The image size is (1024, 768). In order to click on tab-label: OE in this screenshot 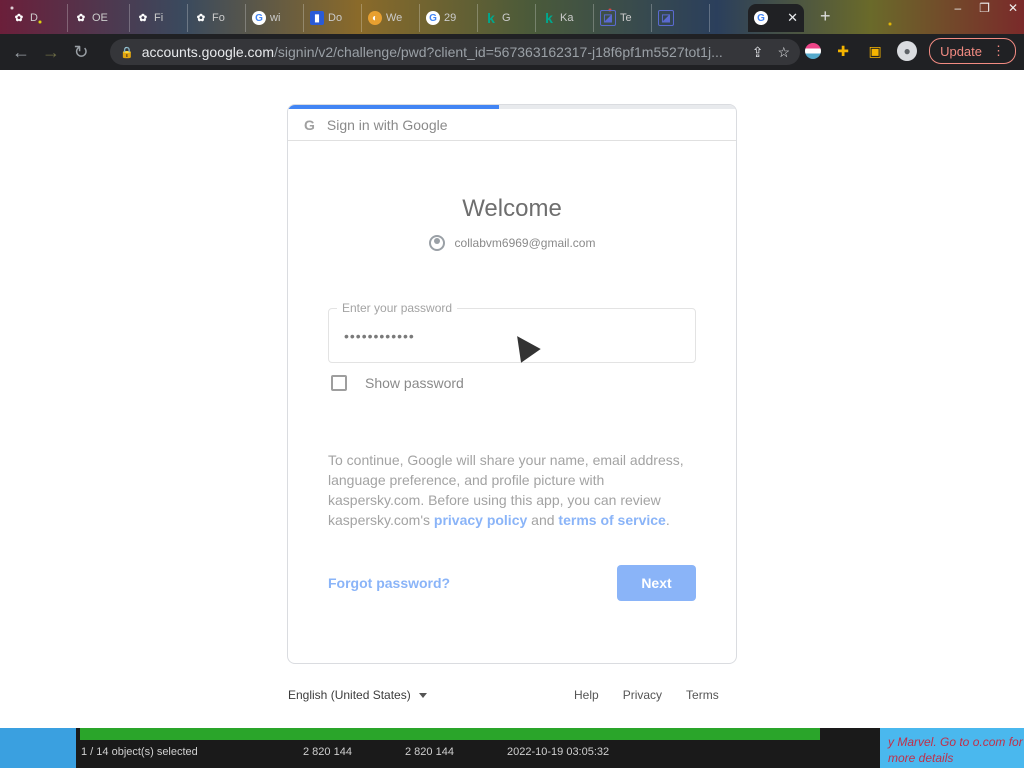, I will do `click(100, 18)`.